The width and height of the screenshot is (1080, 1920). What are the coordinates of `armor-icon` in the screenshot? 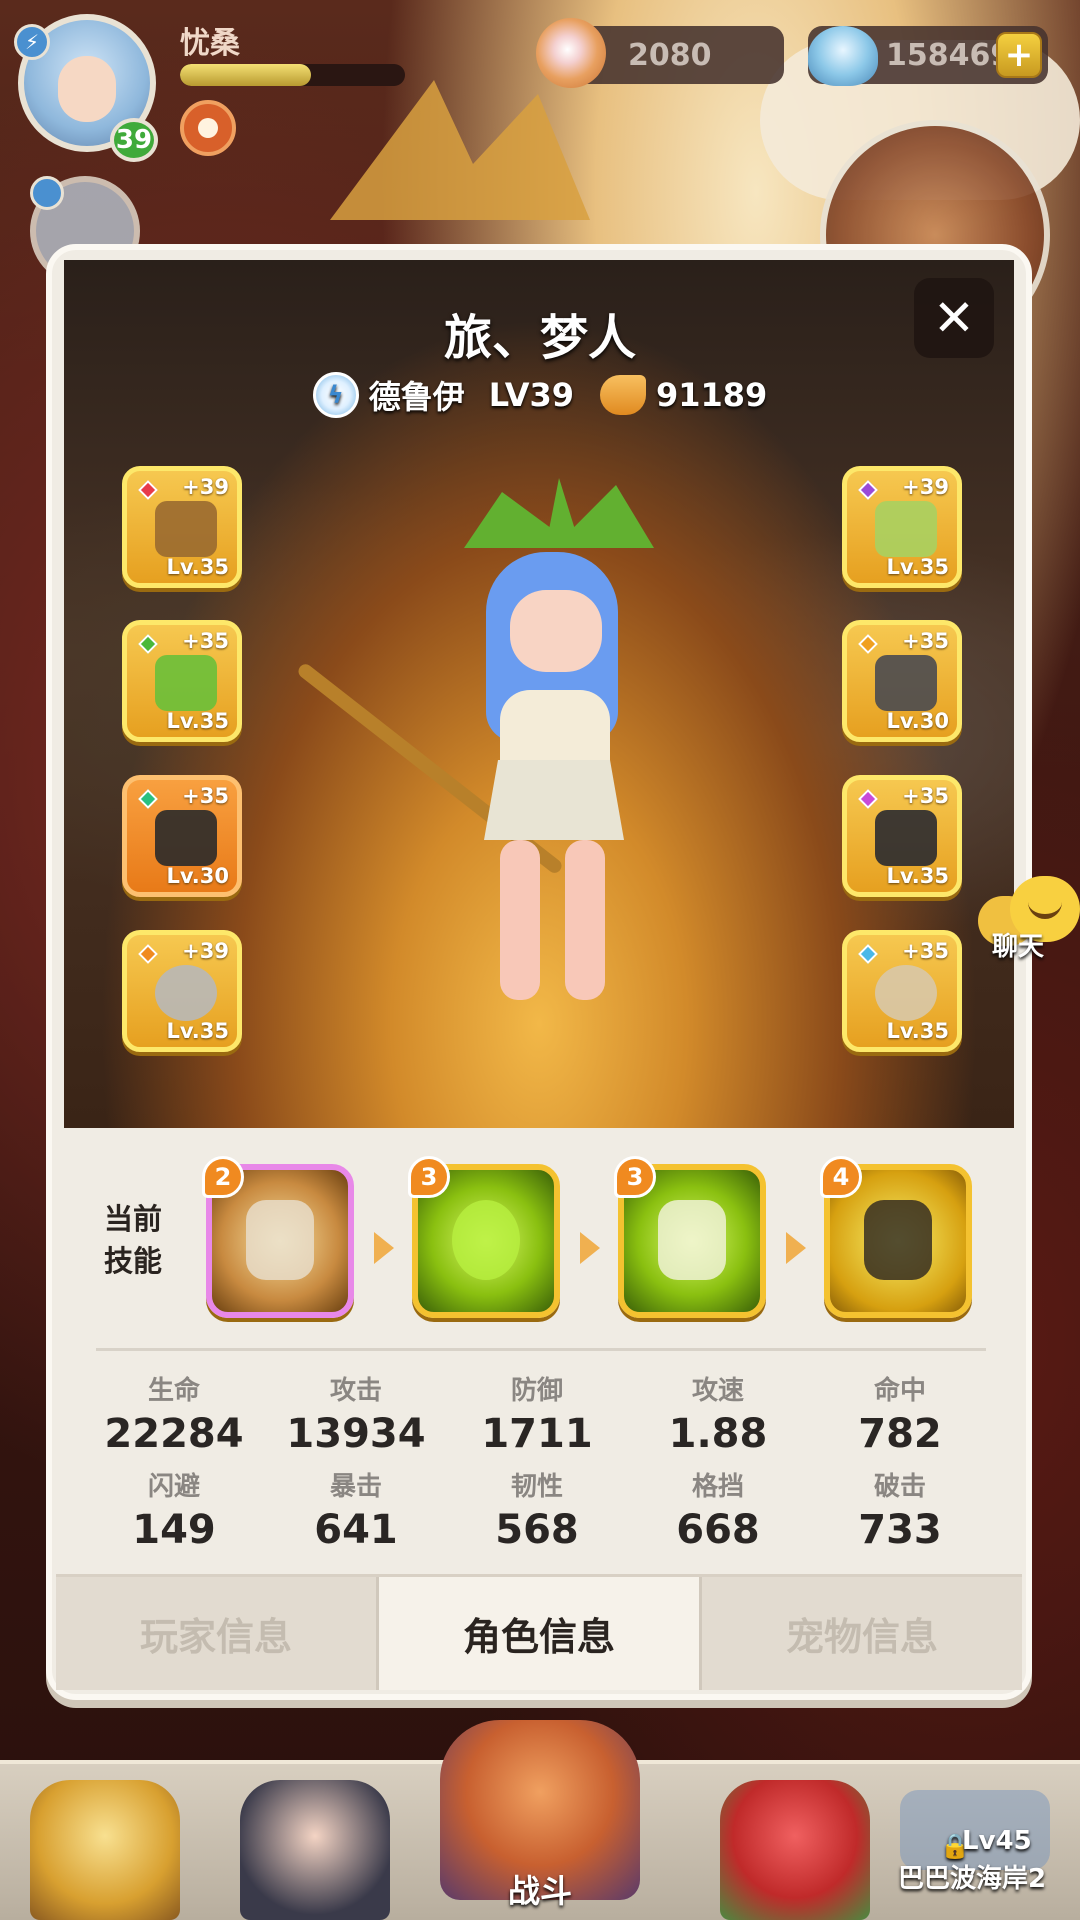 It's located at (906, 683).